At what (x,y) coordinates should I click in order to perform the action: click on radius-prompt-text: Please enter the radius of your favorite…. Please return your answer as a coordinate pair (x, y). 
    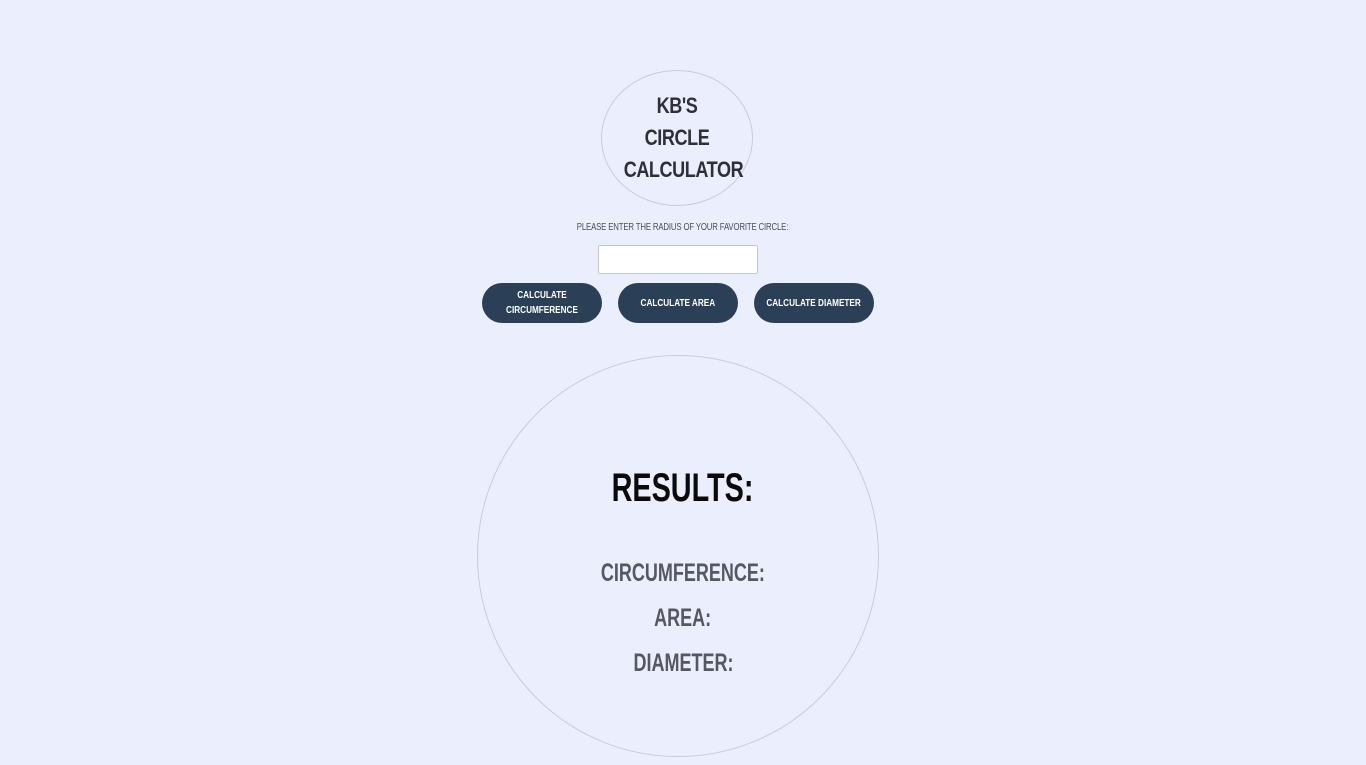
    Looking at the image, I should click on (683, 227).